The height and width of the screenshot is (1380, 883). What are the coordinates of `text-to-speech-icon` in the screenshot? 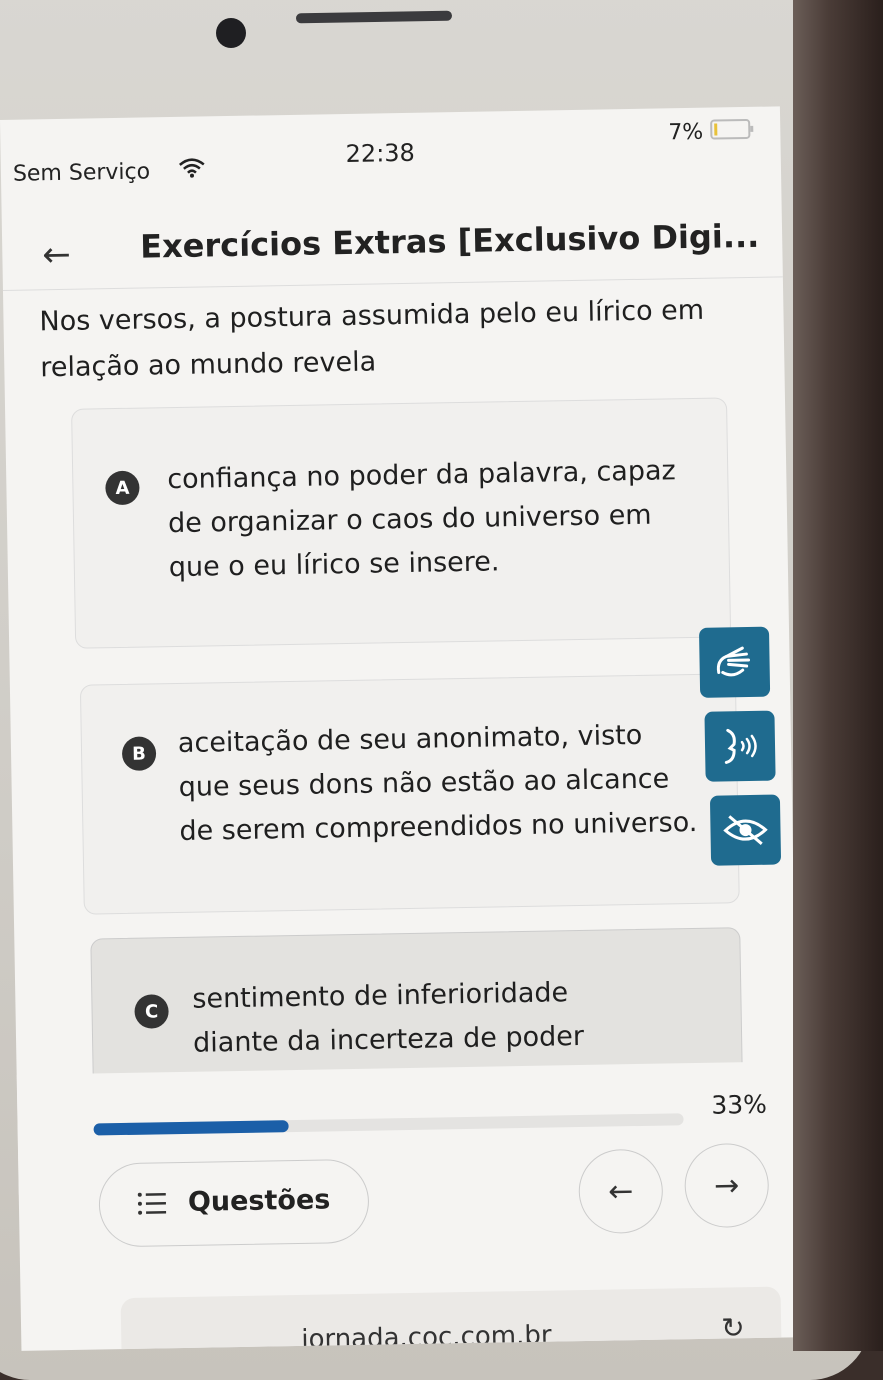 It's located at (740, 746).